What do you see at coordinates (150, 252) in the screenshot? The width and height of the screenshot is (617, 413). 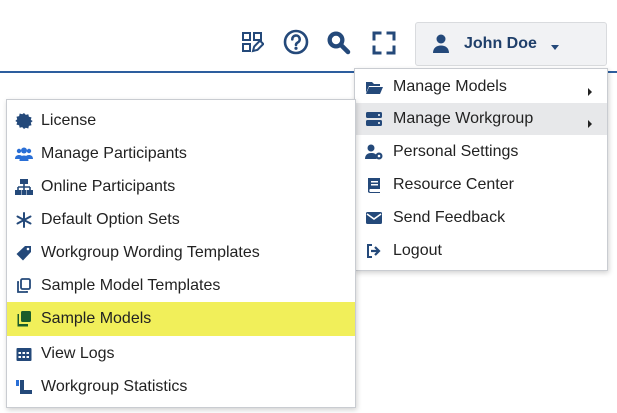 I see `menu-item-label: Workgroup Wording Templates` at bounding box center [150, 252].